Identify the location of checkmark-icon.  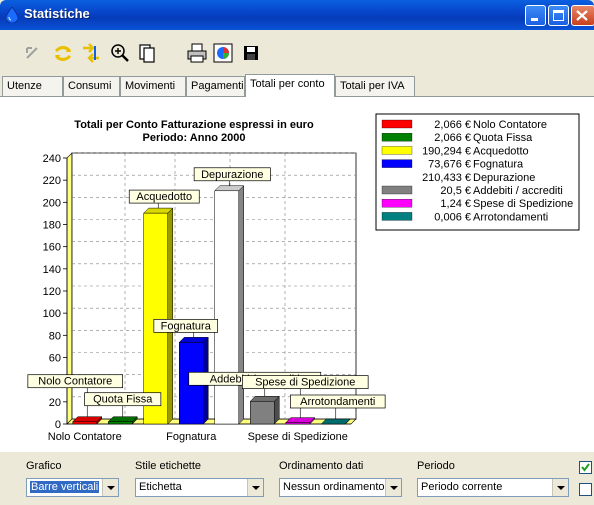
(585, 467).